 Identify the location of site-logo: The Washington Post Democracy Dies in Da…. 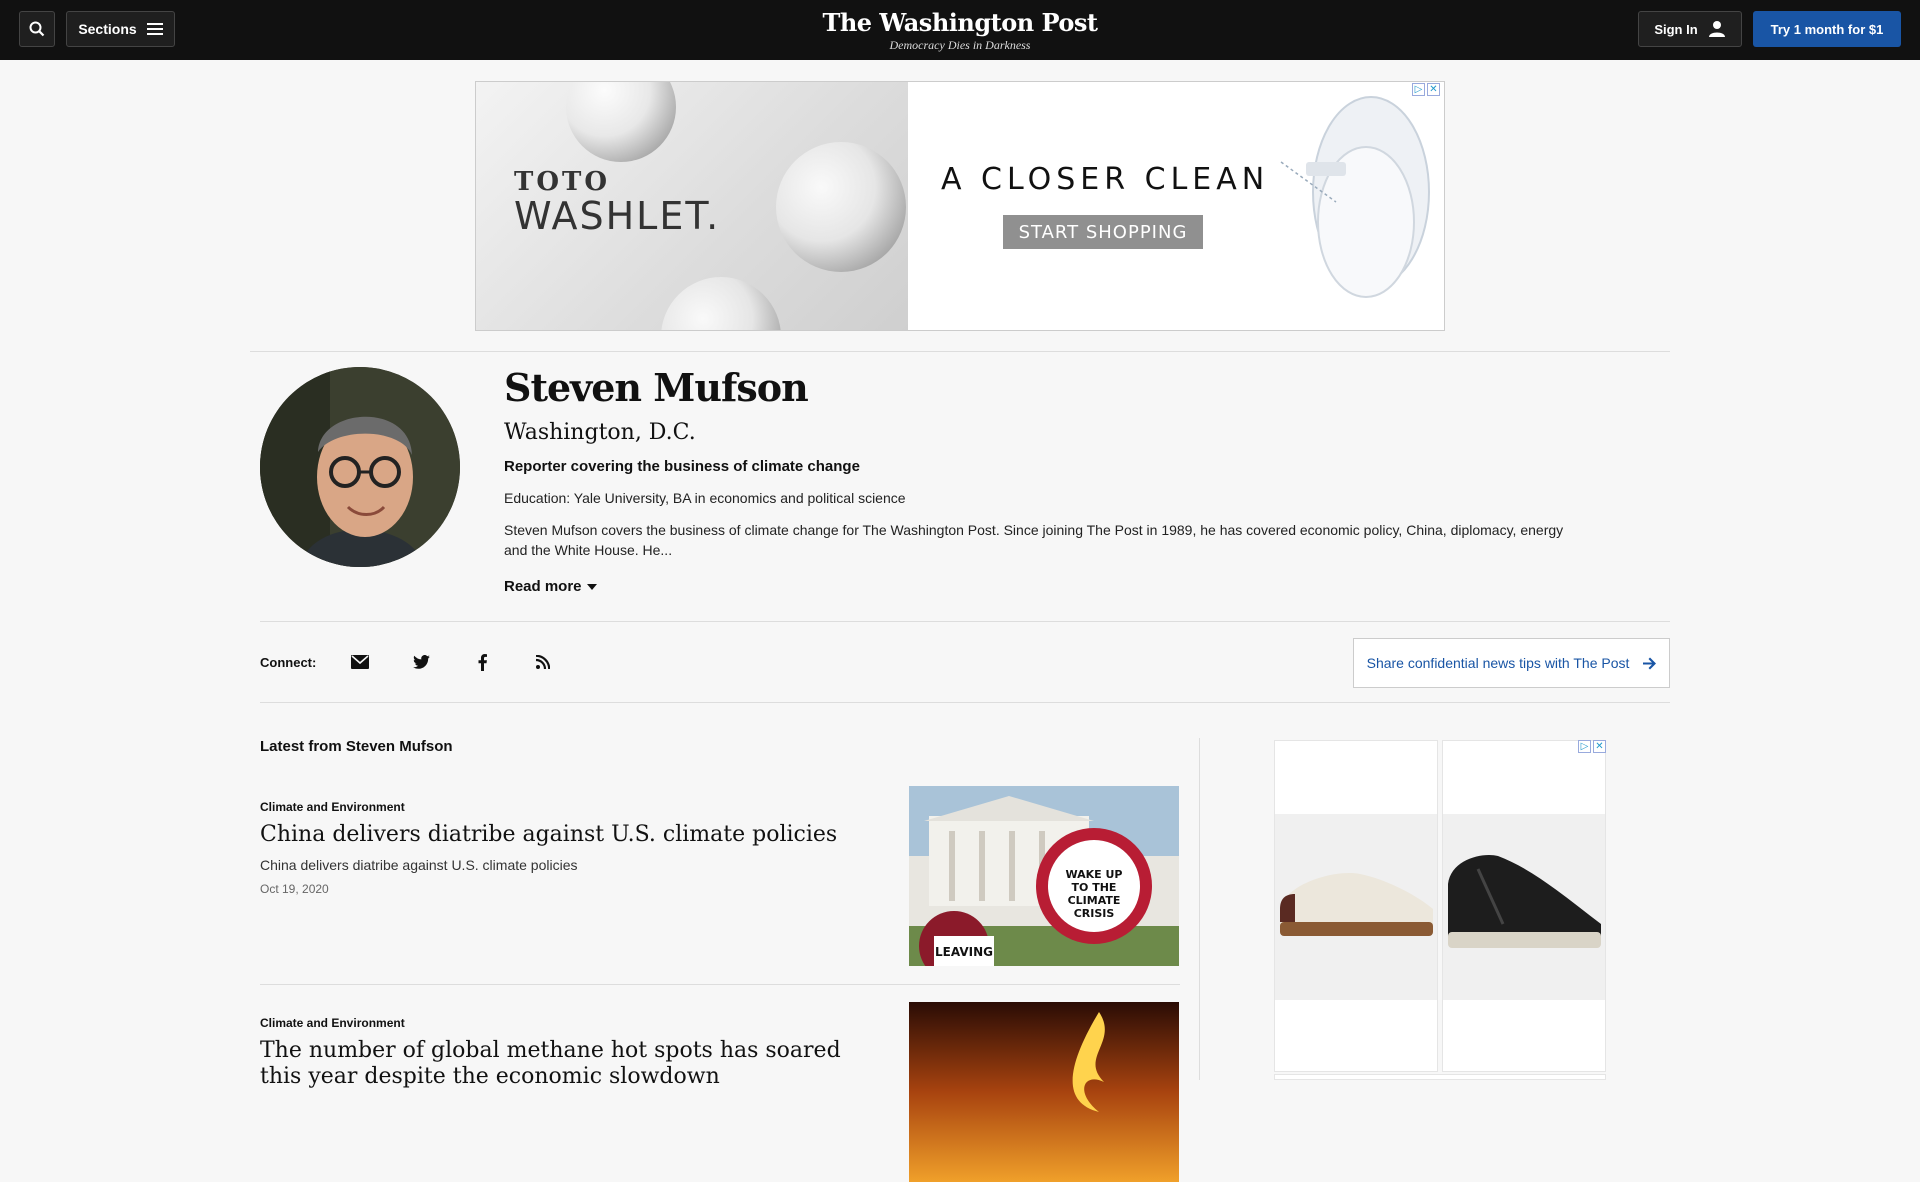
(960, 30).